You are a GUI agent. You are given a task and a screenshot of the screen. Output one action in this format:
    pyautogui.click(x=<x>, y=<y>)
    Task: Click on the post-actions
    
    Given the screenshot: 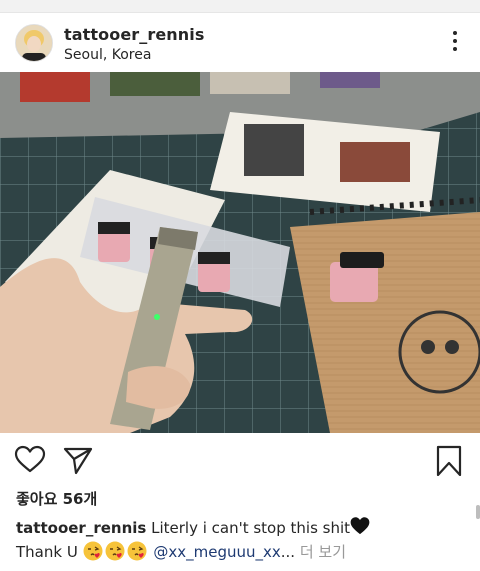 What is the action you would take?
    pyautogui.click(x=240, y=458)
    